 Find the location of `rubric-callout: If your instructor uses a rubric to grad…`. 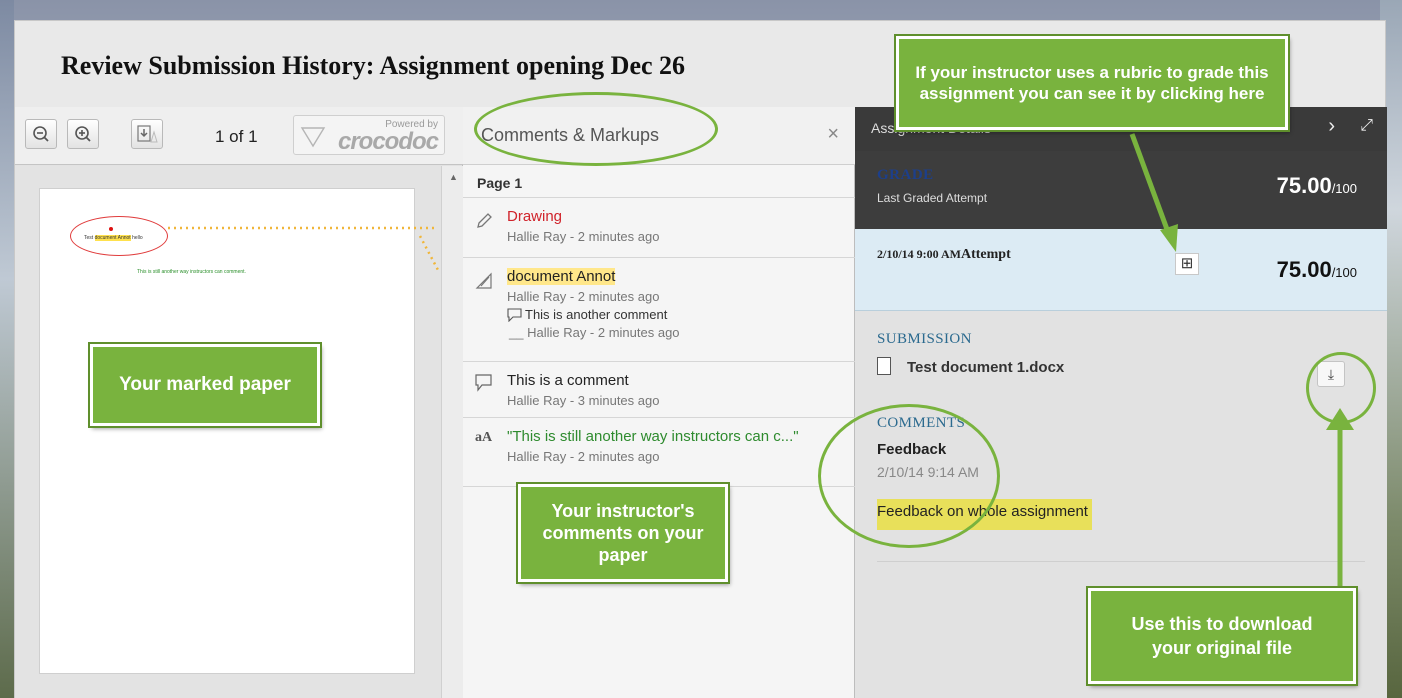

rubric-callout: If your instructor uses a rubric to grad… is located at coordinates (1092, 83).